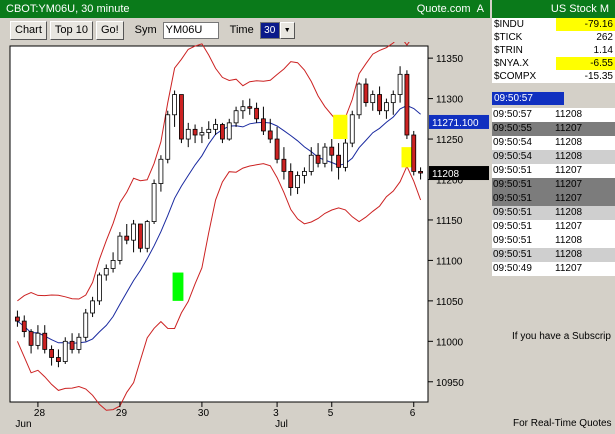 This screenshot has height=434, width=615. Describe the element at coordinates (190, 30) in the screenshot. I see `symbol-input: YM06U` at that location.